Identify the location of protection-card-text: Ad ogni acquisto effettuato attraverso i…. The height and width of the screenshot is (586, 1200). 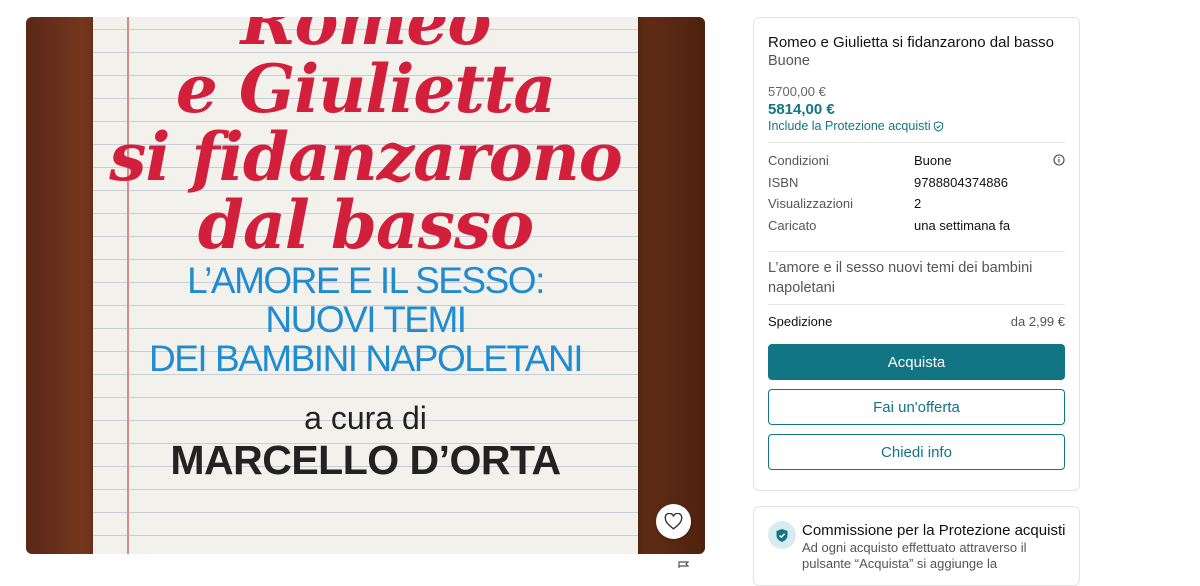
(914, 555).